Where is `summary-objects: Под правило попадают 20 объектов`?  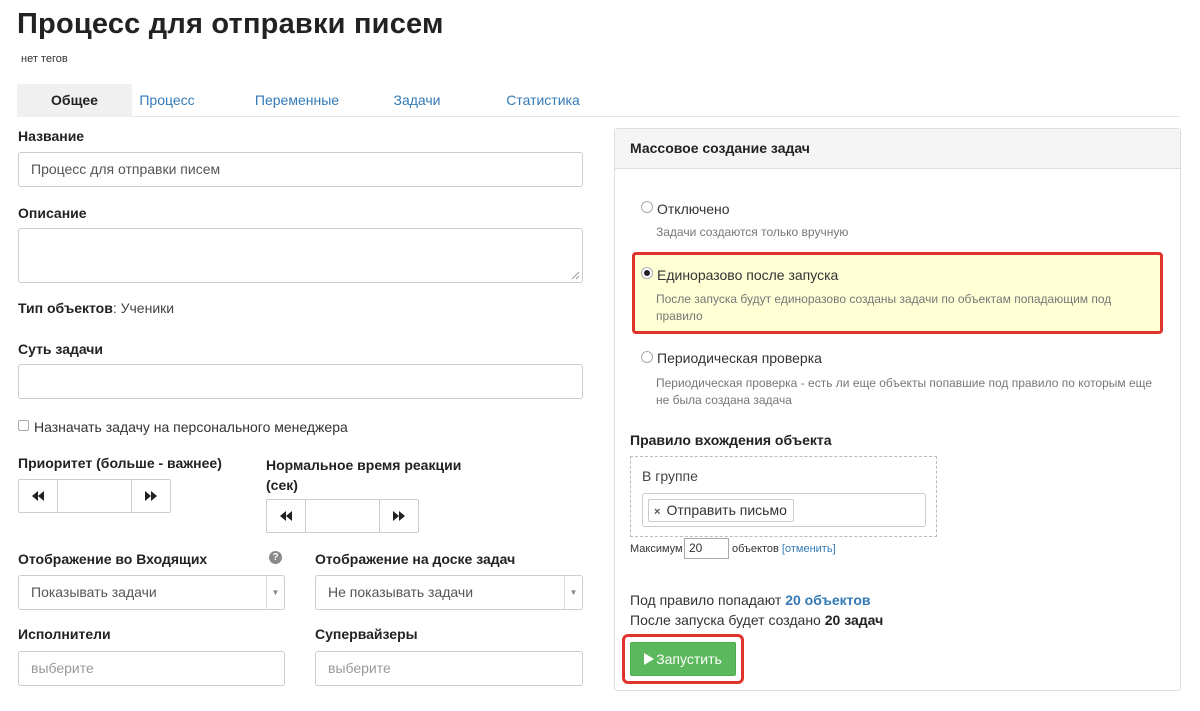 summary-objects: Под правило попадают 20 объектов is located at coordinates (750, 600).